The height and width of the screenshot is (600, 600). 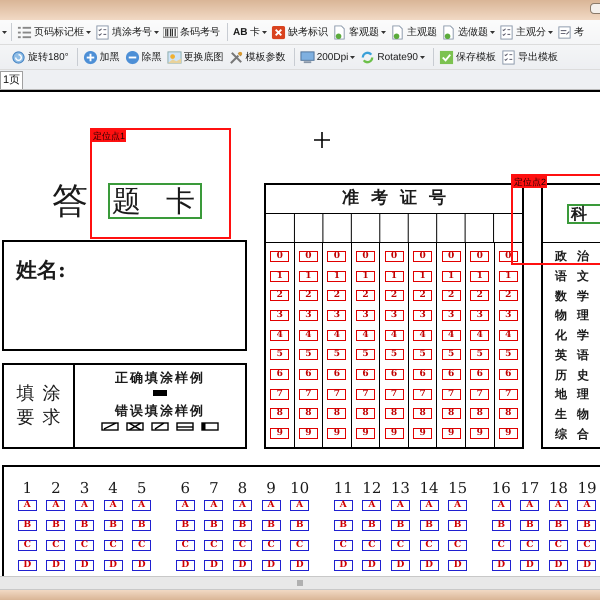 I want to click on question-number: 12, so click(x=372, y=489).